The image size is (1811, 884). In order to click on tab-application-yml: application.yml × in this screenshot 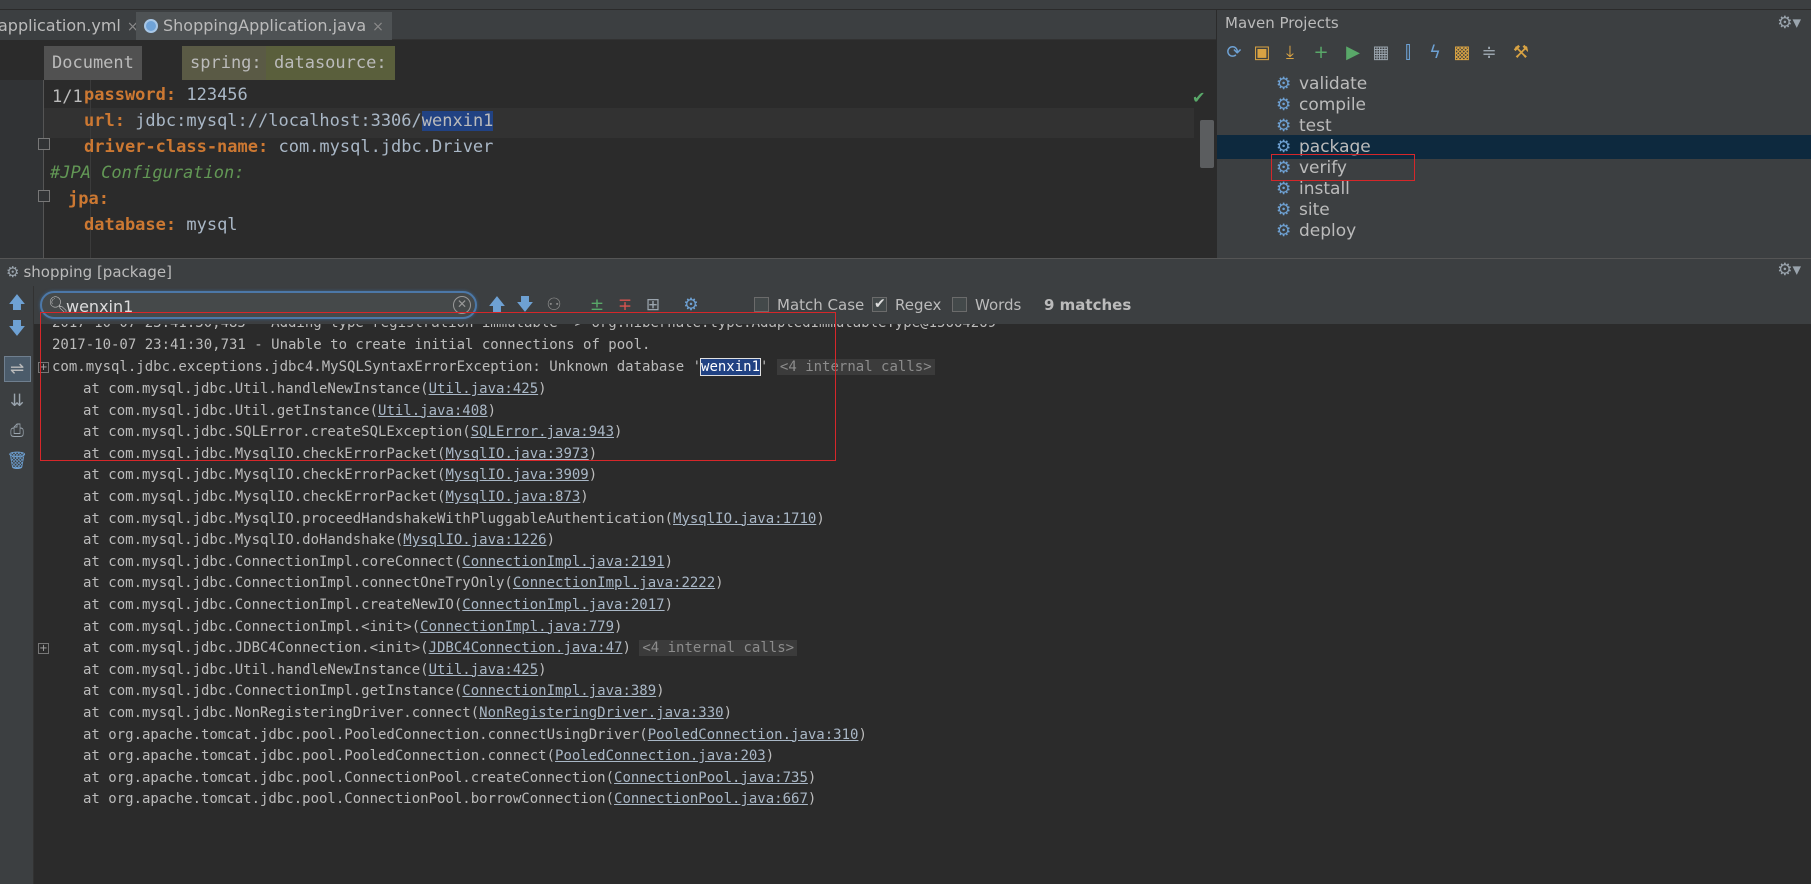, I will do `click(73, 26)`.